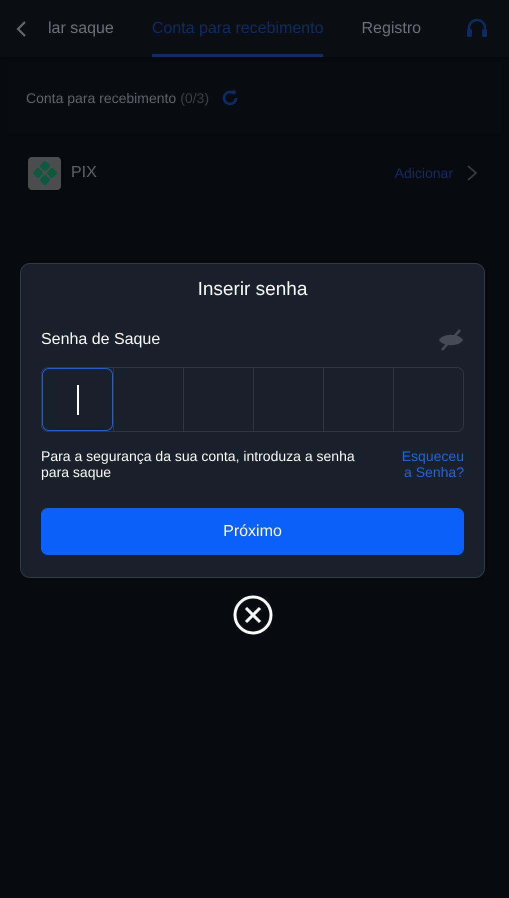  I want to click on tab: Registro, so click(391, 30).